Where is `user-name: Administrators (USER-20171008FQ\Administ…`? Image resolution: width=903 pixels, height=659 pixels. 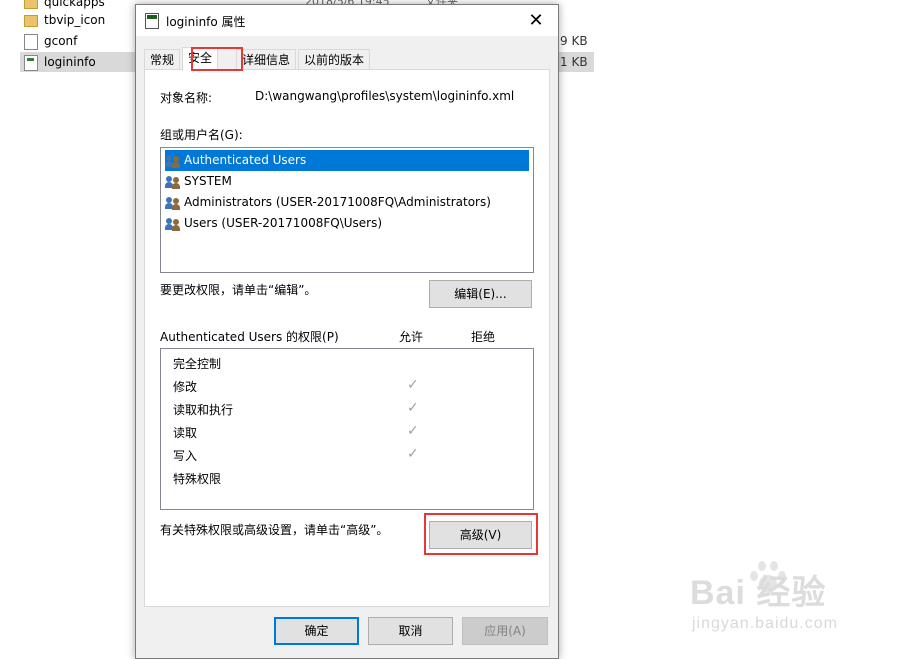 user-name: Administrators (USER-20171008FQ\Administ… is located at coordinates (337, 202).